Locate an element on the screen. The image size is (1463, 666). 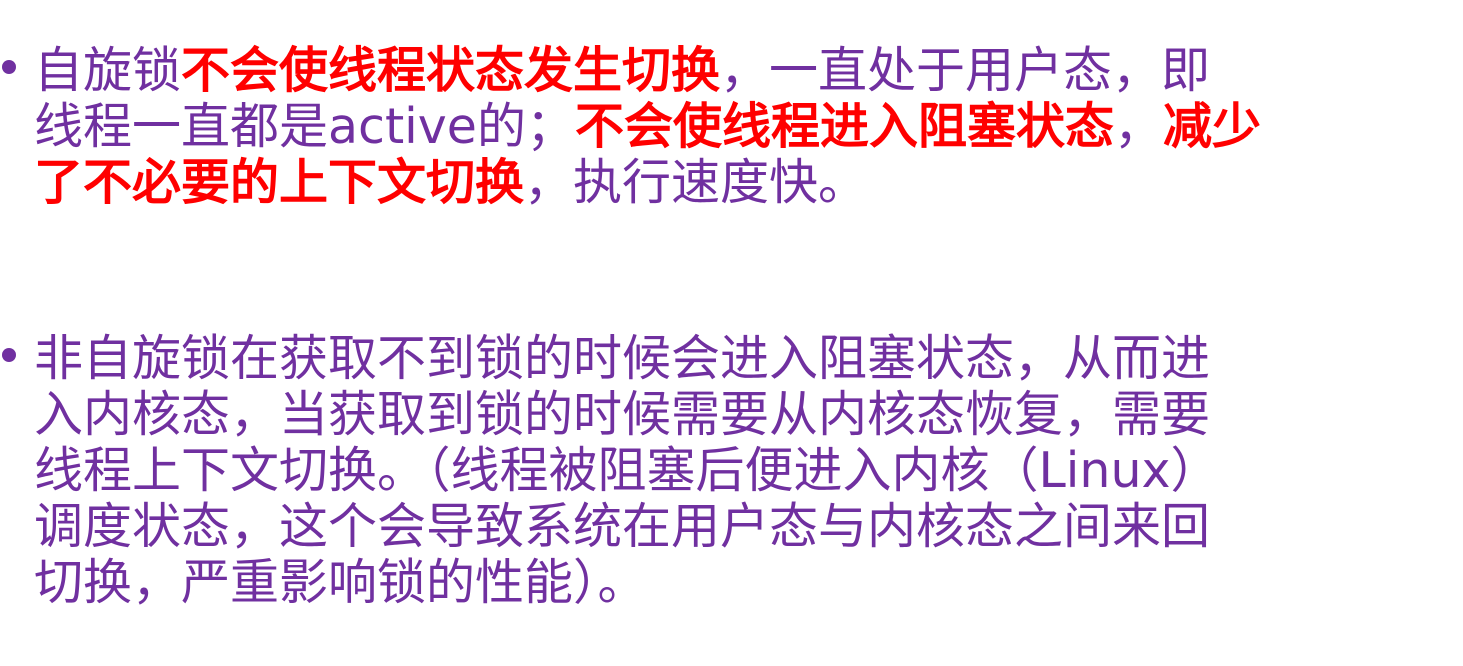
bullet-2-line-2: 入内核态，当获取到锁的时候需要从内核态恢复，需要 is located at coordinates (622, 414).